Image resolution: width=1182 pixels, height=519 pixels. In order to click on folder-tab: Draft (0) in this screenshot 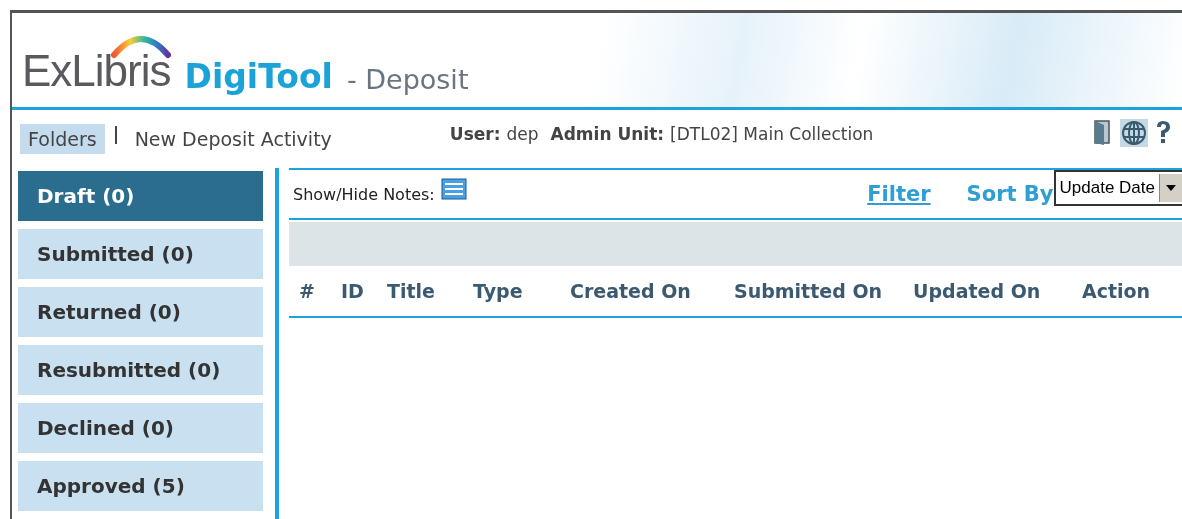, I will do `click(141, 196)`.